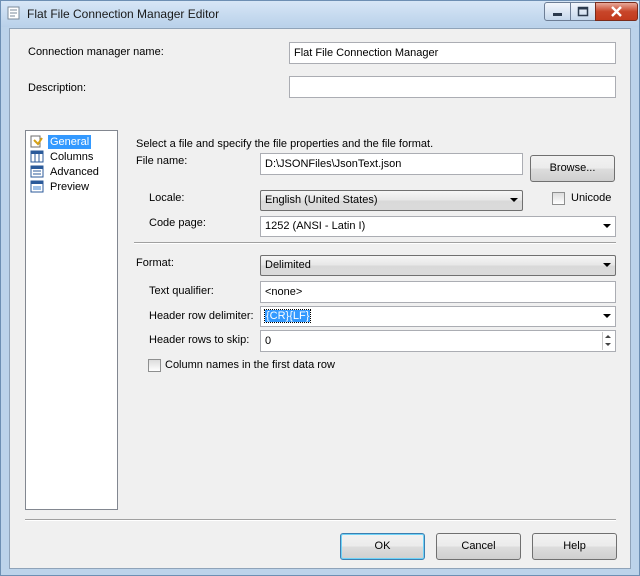 This screenshot has height=576, width=640. What do you see at coordinates (37, 186) in the screenshot?
I see `preview-icon` at bounding box center [37, 186].